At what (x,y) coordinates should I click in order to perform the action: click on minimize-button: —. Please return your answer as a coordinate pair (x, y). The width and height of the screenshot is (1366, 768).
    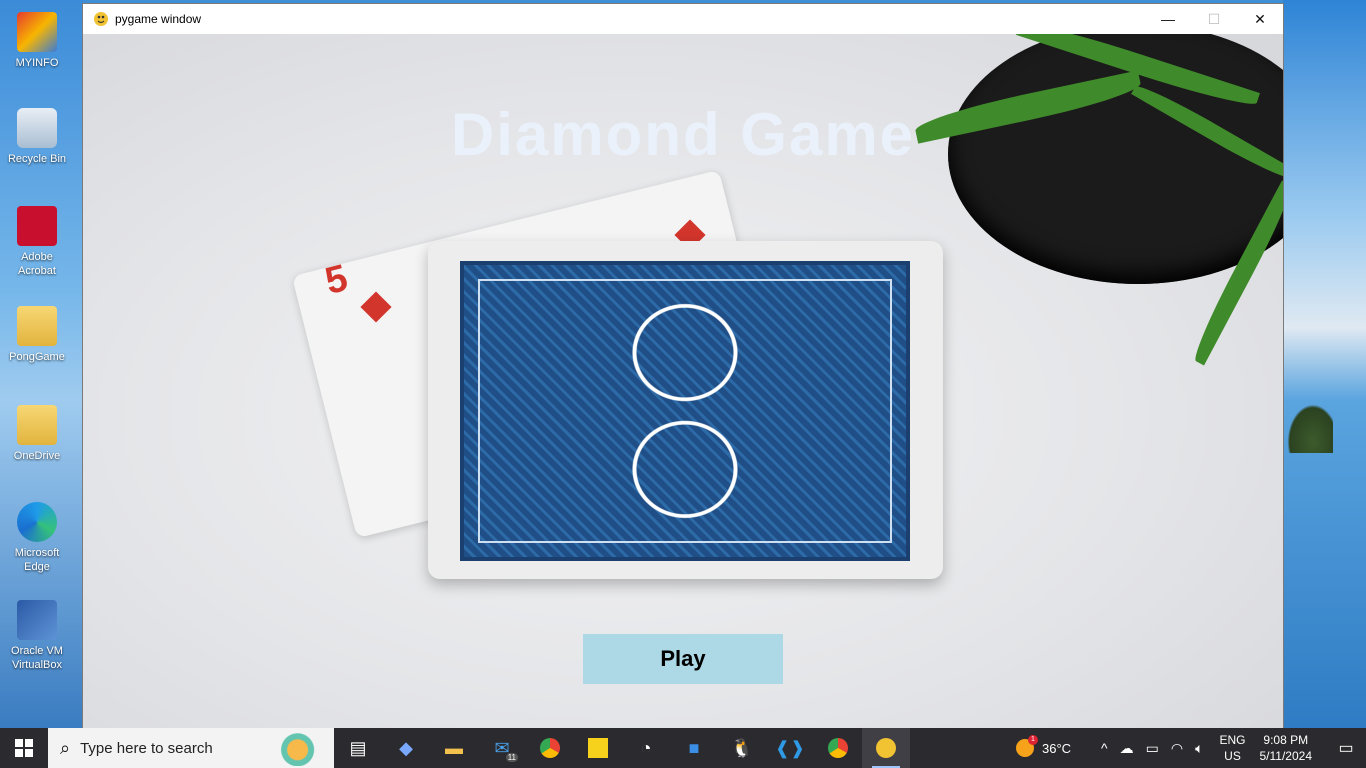
    Looking at the image, I should click on (1168, 19).